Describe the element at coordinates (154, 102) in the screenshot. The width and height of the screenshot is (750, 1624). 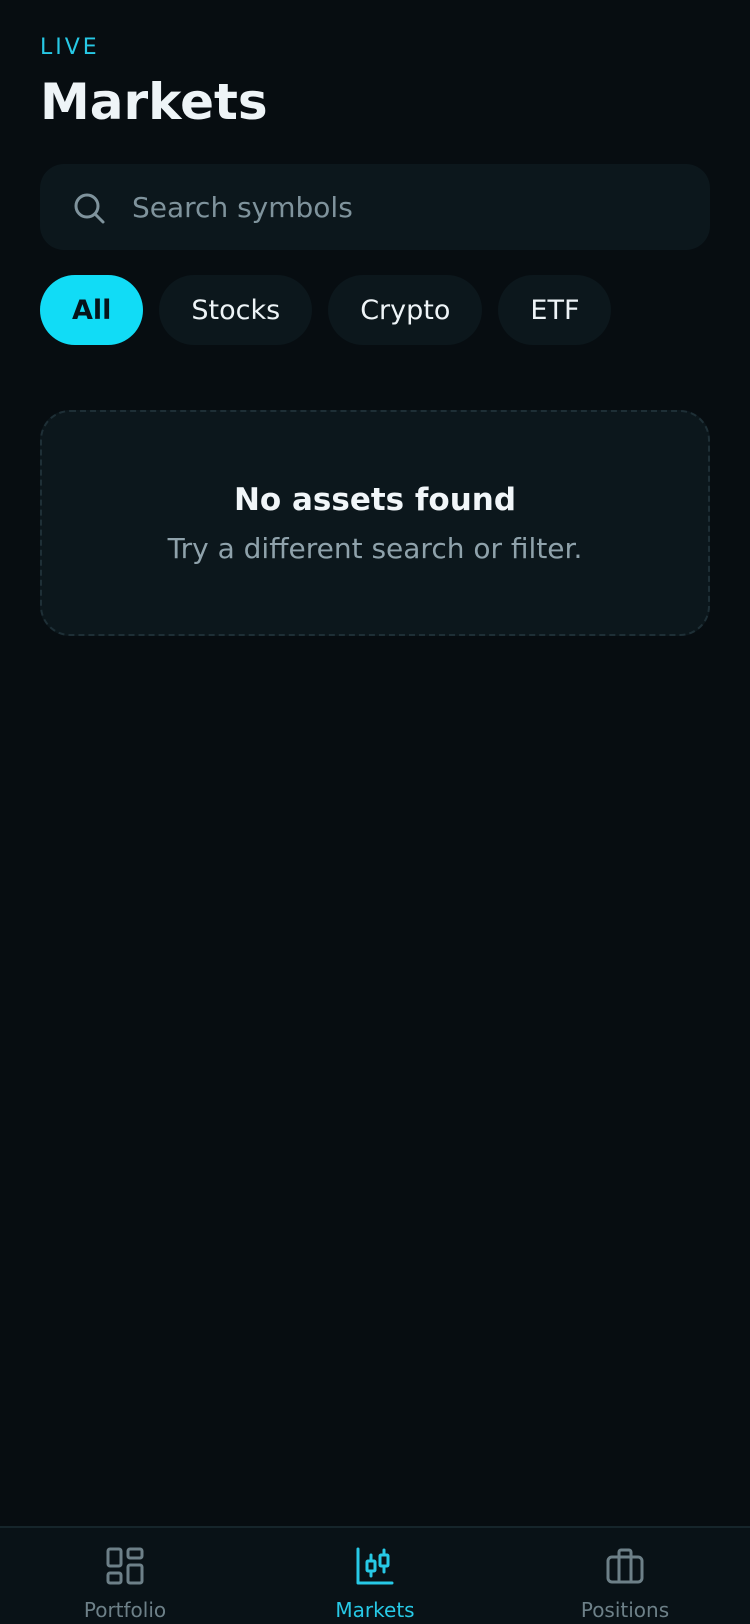
I see `page-title: Markets` at that location.